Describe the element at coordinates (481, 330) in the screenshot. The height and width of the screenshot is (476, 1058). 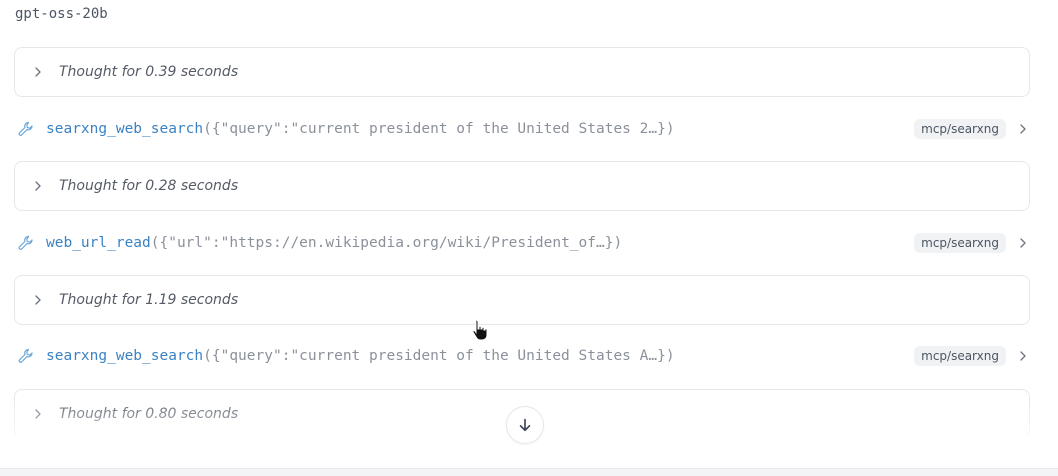
I see `hand-pointer-icon` at that location.